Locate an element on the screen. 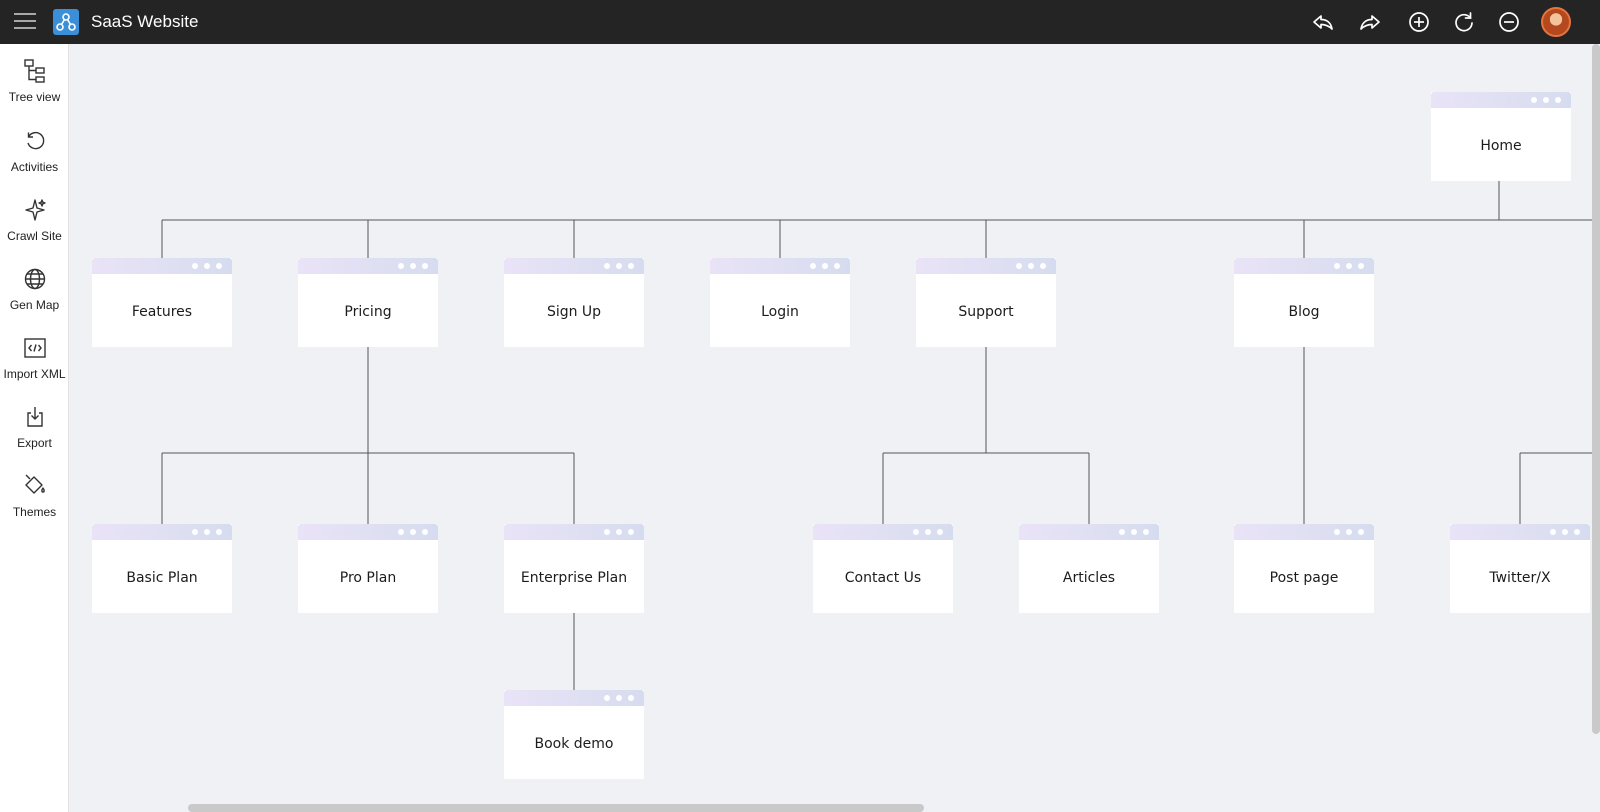 This screenshot has height=812, width=1600. horizontal-scrollbar is located at coordinates (556, 808).